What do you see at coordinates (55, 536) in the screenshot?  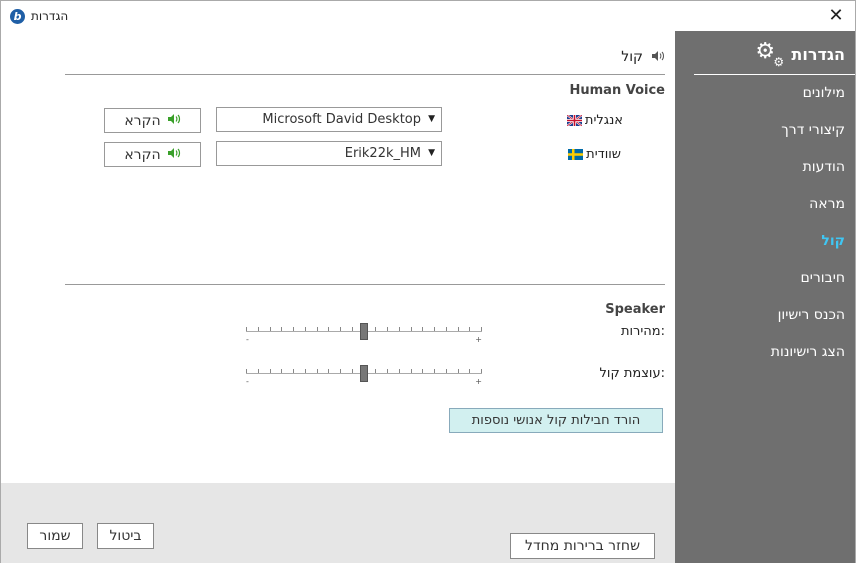 I see `save-button: שמור` at bounding box center [55, 536].